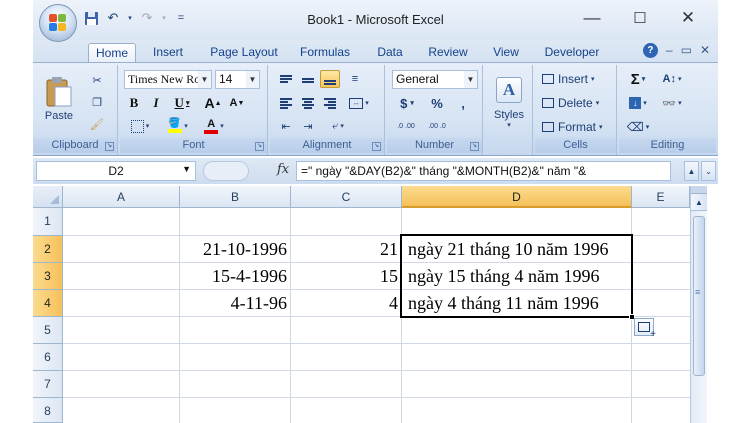 The width and height of the screenshot is (750, 423). Describe the element at coordinates (638, 79) in the screenshot. I see `autosum-button: Σ ▾` at that location.